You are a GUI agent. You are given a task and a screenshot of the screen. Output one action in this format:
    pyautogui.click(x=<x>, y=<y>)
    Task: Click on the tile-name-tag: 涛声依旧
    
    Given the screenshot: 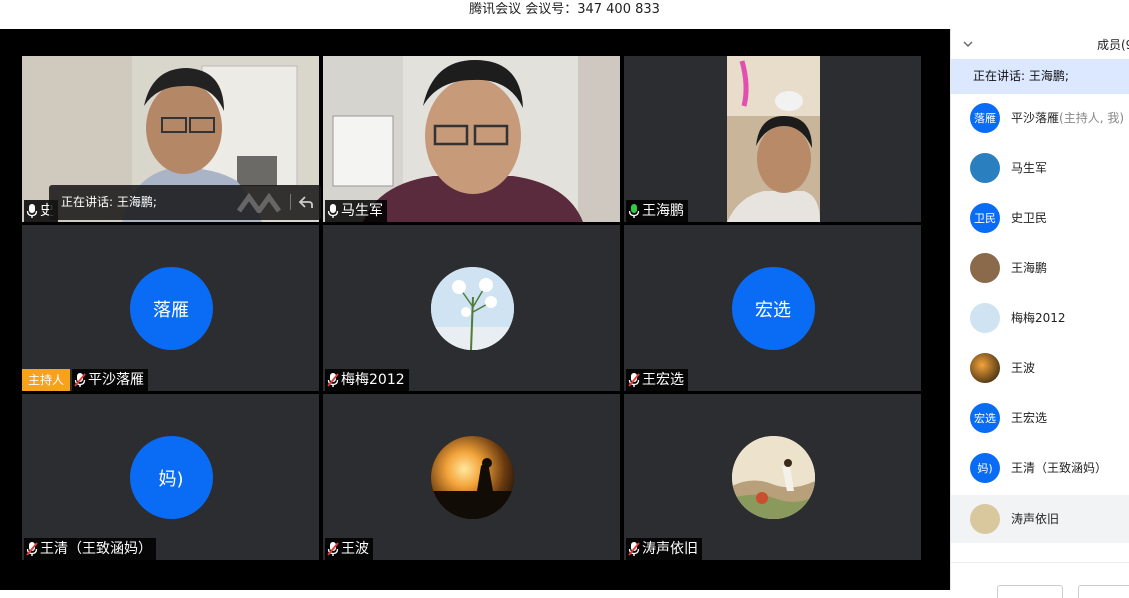 What is the action you would take?
    pyautogui.click(x=664, y=549)
    